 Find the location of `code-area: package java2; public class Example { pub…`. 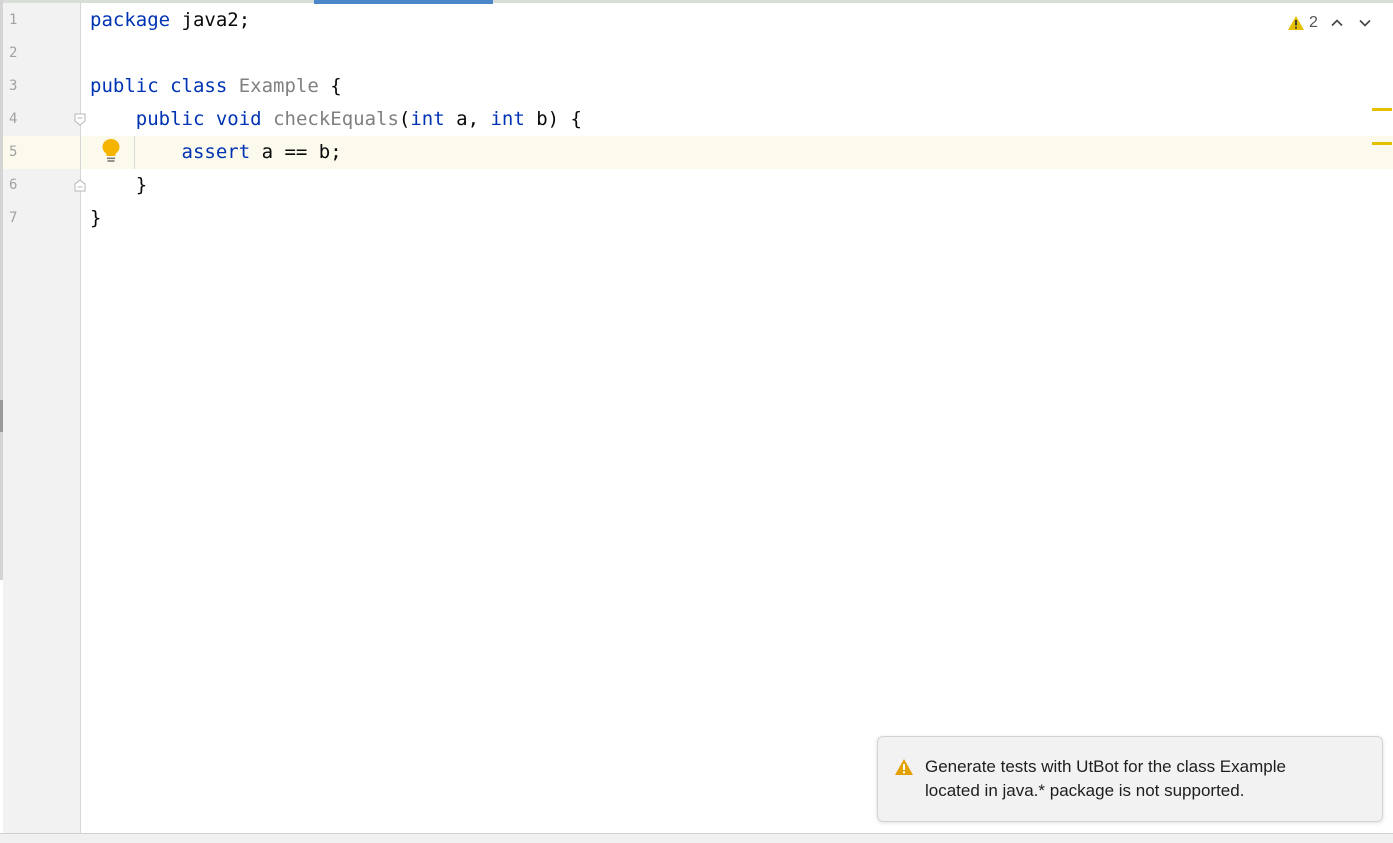

code-area: package java2; public class Example { pub… is located at coordinates (336, 119).